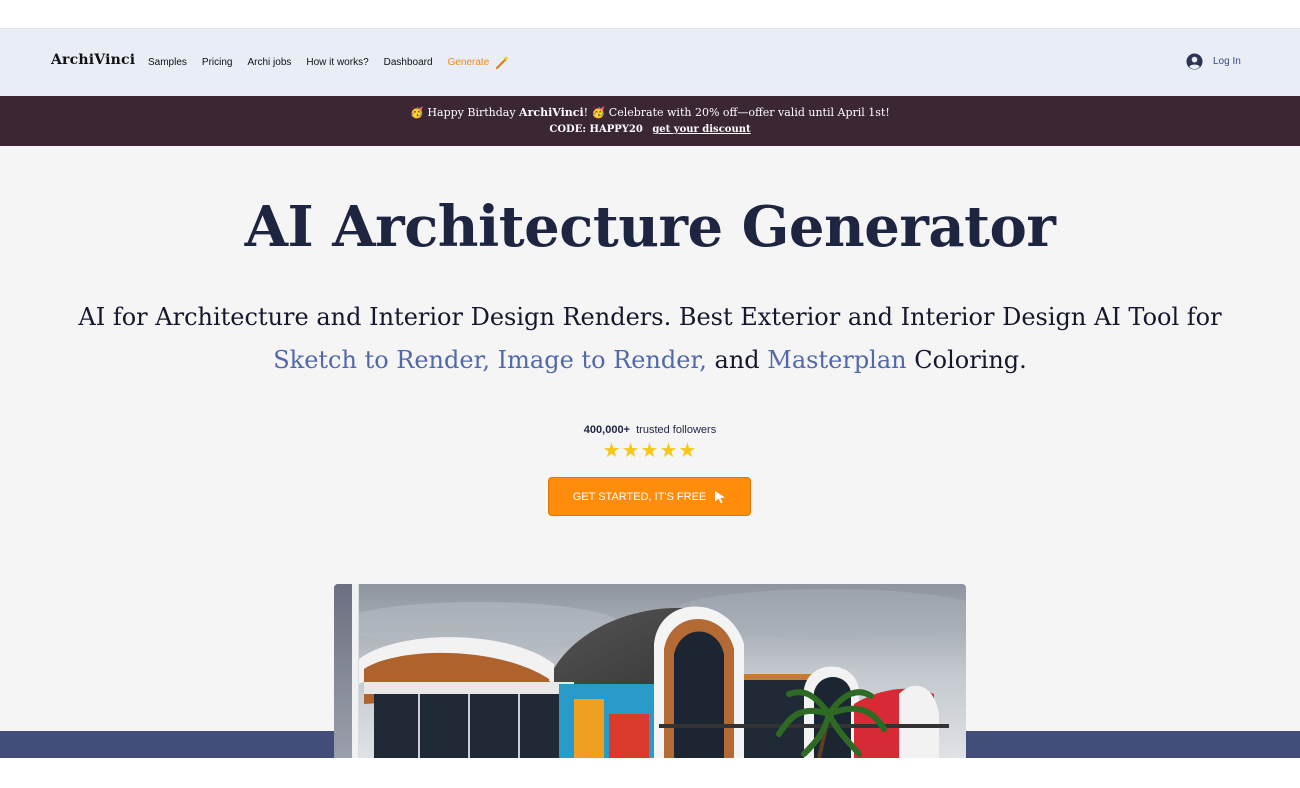  What do you see at coordinates (650, 773) in the screenshot?
I see `page-bottom` at bounding box center [650, 773].